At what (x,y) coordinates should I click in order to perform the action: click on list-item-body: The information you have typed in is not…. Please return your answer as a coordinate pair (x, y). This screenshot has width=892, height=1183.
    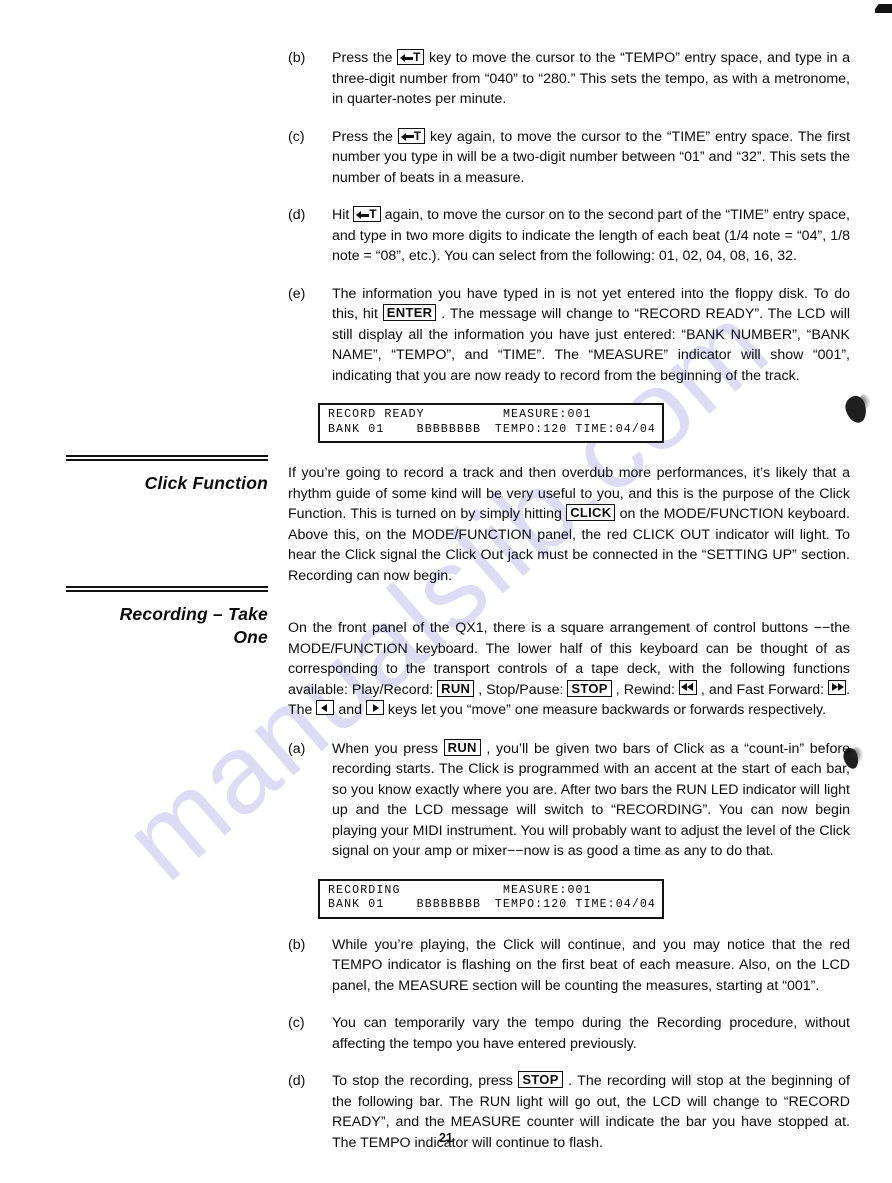
    Looking at the image, I should click on (591, 334).